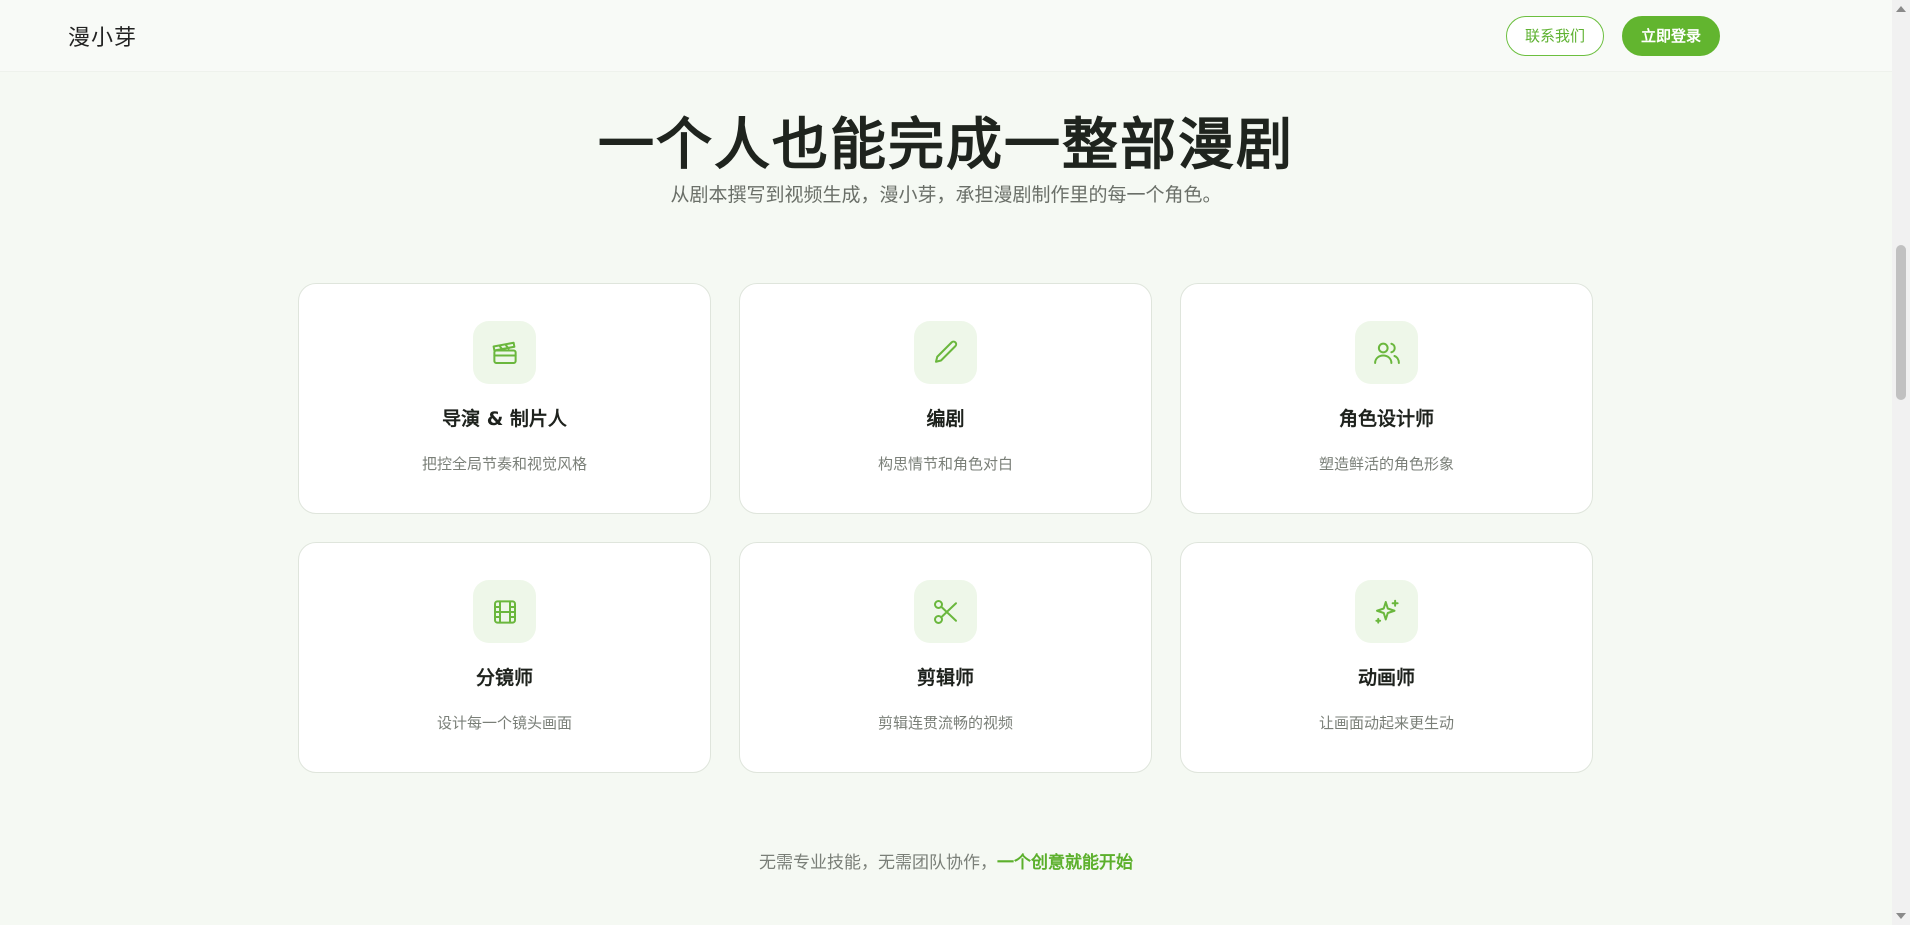 The height and width of the screenshot is (925, 1910). Describe the element at coordinates (946, 36) in the screenshot. I see `top-nav: 漫小芽 联系我们 立即登录` at that location.